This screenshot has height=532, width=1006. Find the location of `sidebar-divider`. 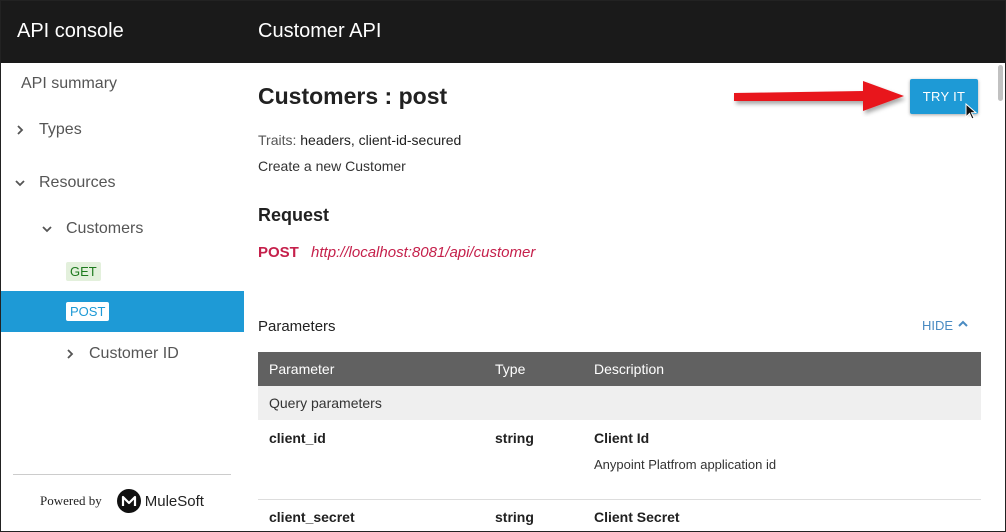

sidebar-divider is located at coordinates (122, 474).